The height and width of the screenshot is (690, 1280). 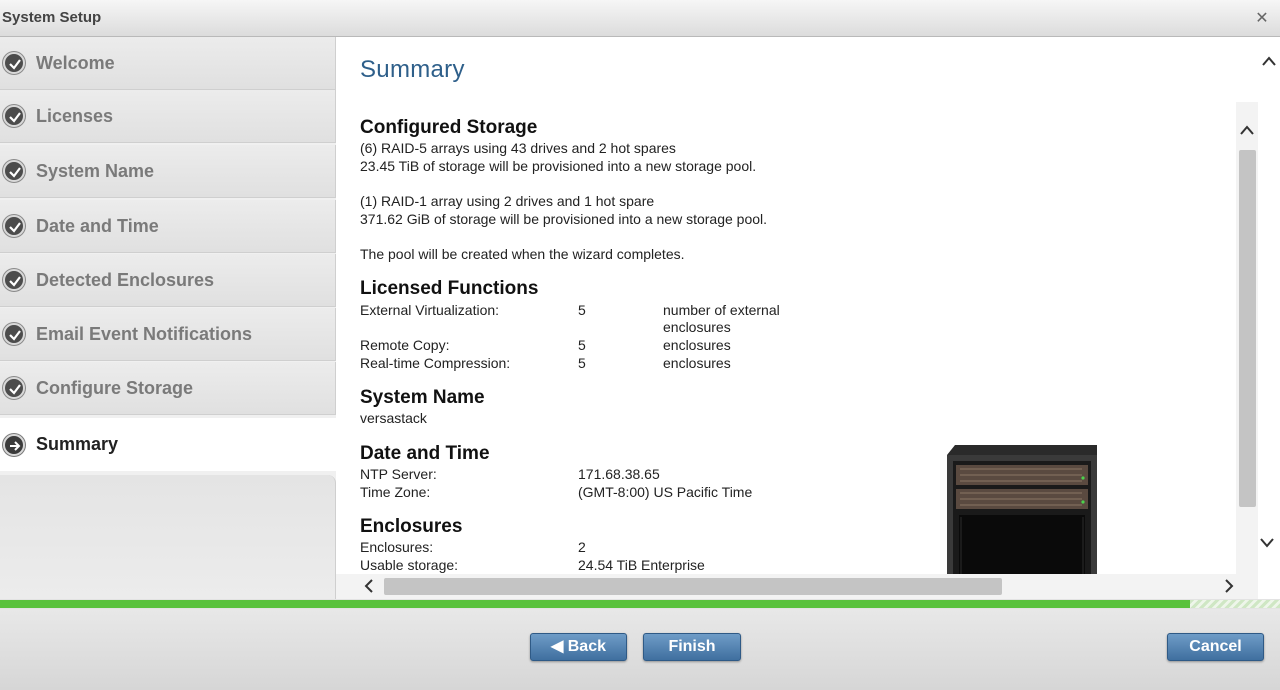 I want to click on sidebar-item-welcome: Welcome, so click(x=168, y=63).